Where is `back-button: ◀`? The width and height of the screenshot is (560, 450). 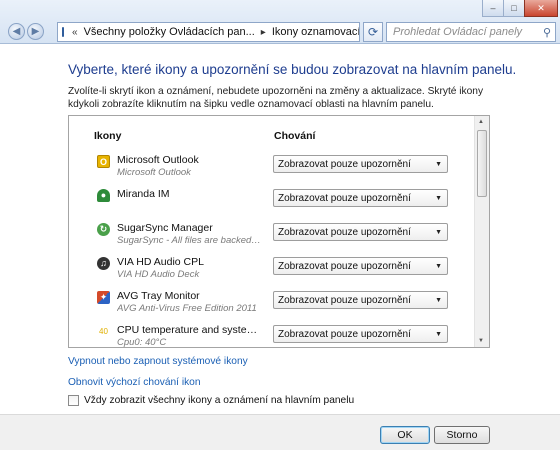 back-button: ◀ is located at coordinates (16, 31).